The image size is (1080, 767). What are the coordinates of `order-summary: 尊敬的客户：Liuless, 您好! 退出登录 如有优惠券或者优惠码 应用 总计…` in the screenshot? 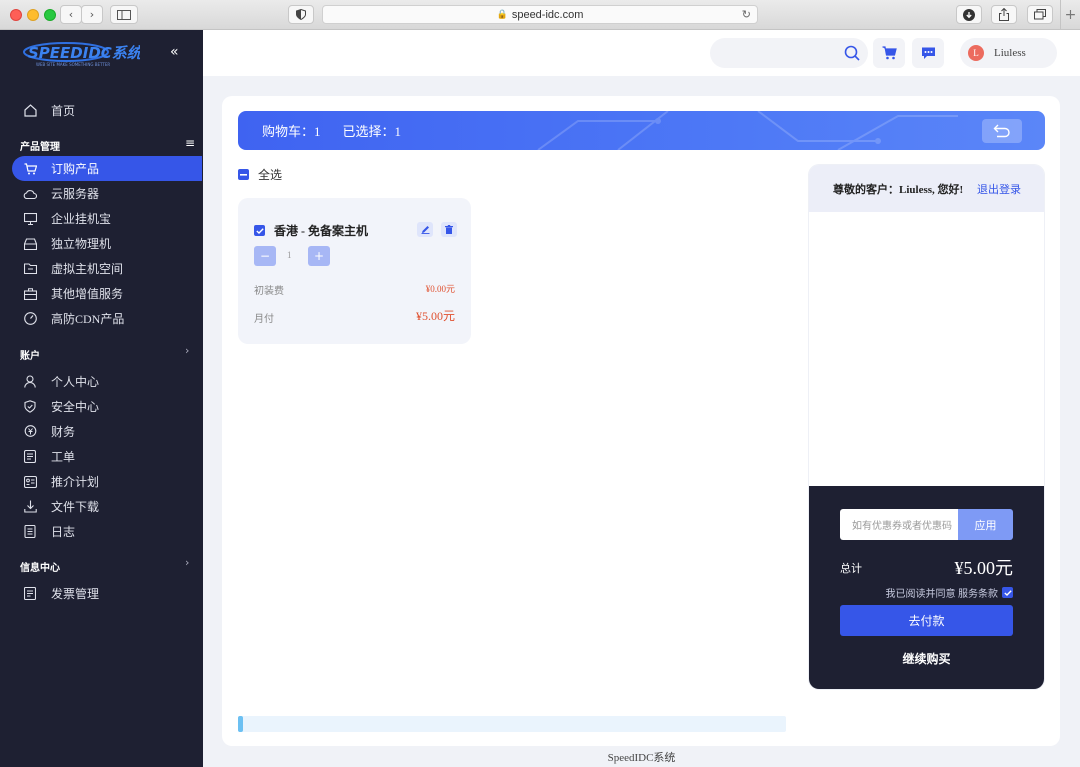 It's located at (926, 427).